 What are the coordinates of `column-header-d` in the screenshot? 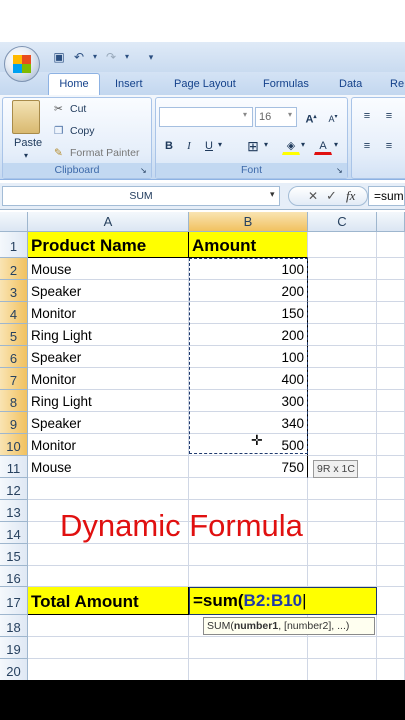 It's located at (391, 222).